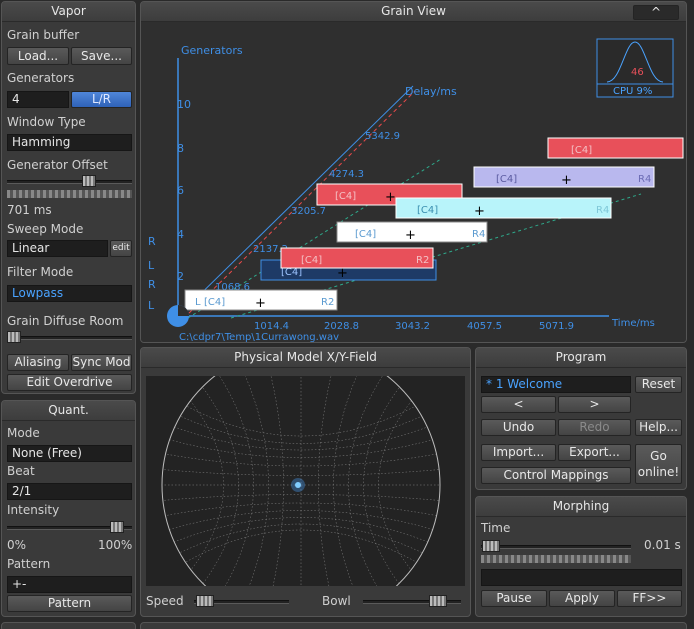 The height and width of the screenshot is (629, 694). Describe the element at coordinates (491, 546) in the screenshot. I see `morph-time-knob` at that location.